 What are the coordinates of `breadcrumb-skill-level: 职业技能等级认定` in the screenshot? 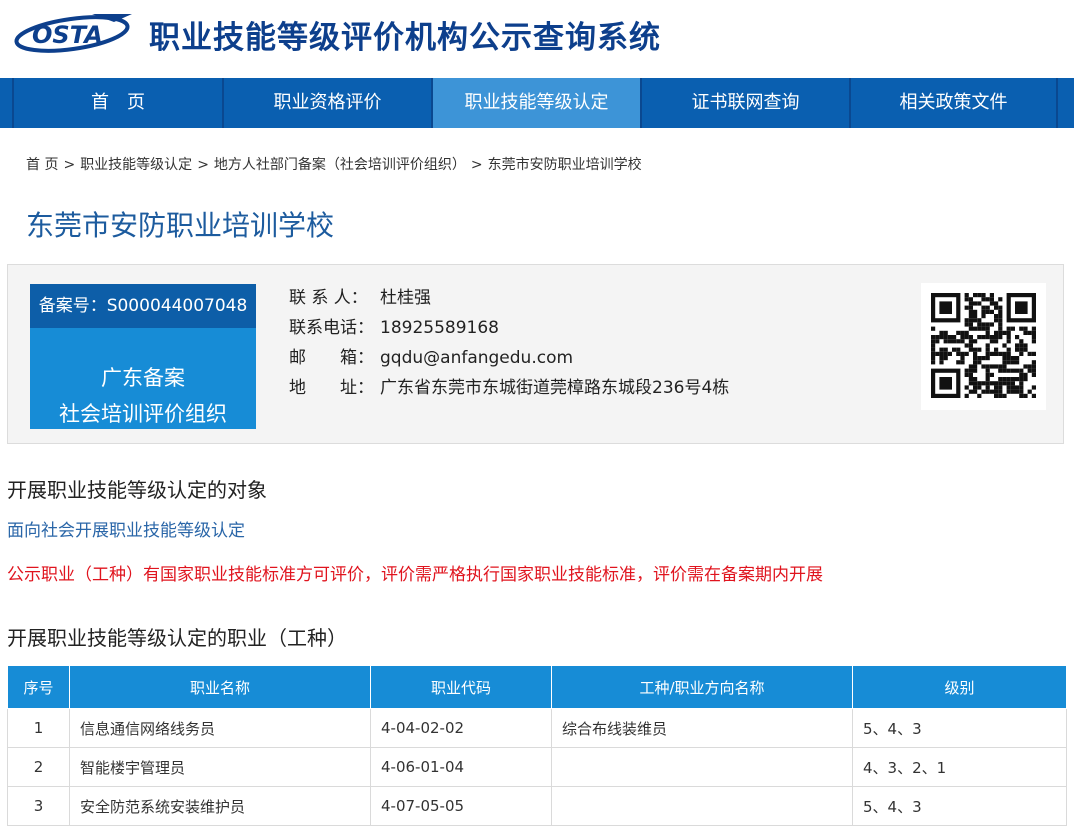 It's located at (136, 165).